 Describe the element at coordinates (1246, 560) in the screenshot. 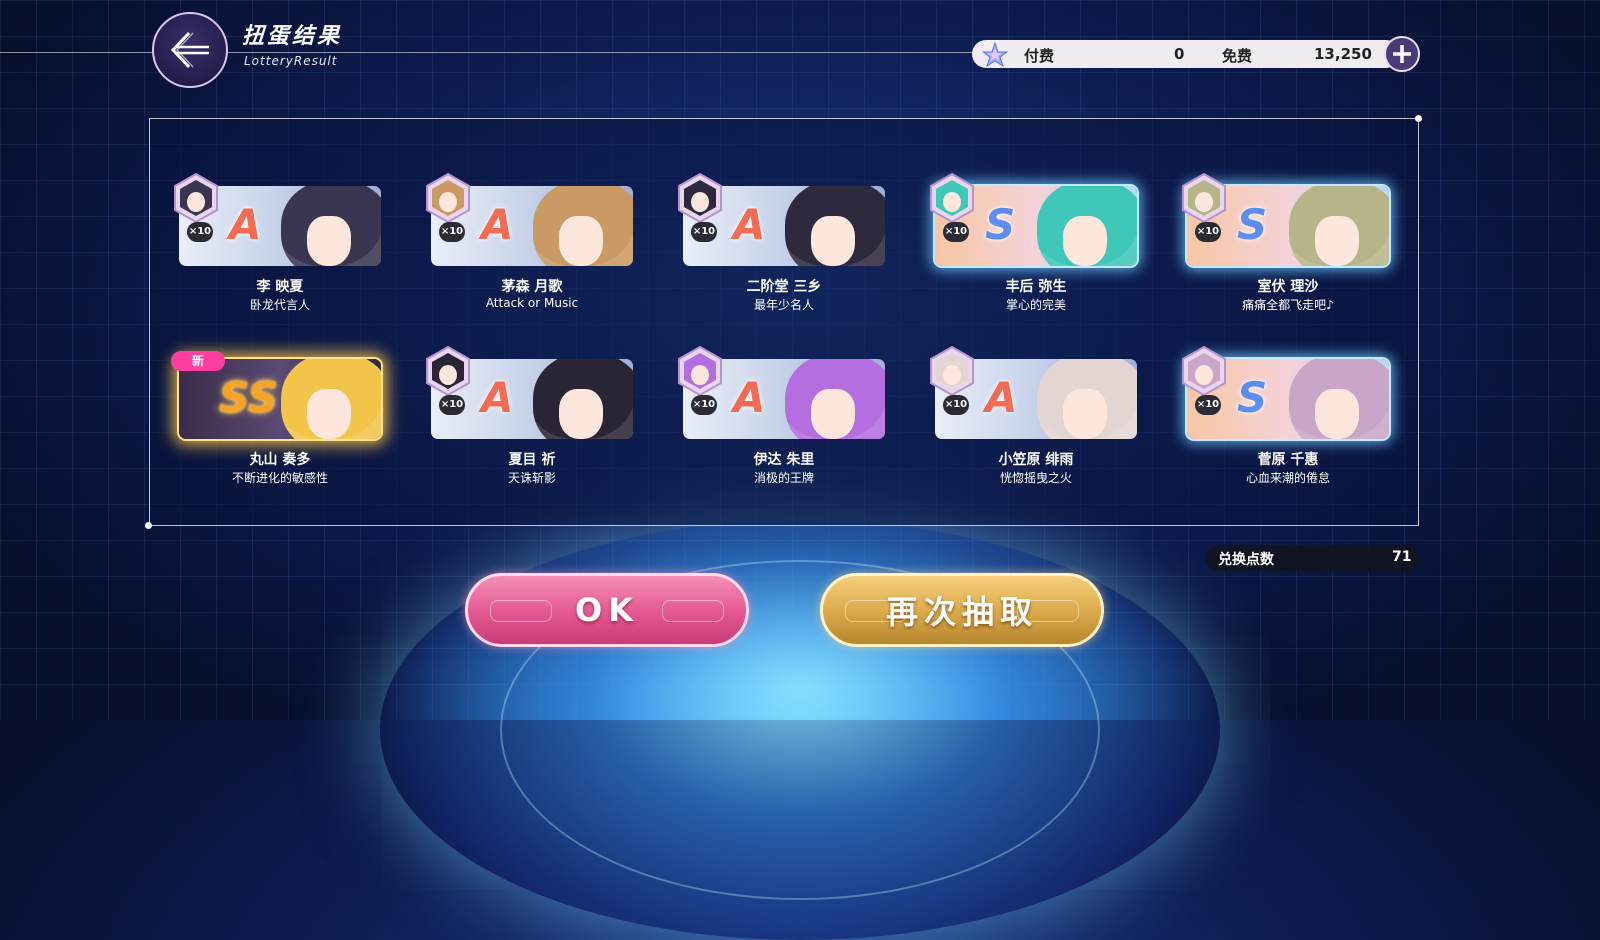

I see `exchange-points-label: 兑换点数` at that location.